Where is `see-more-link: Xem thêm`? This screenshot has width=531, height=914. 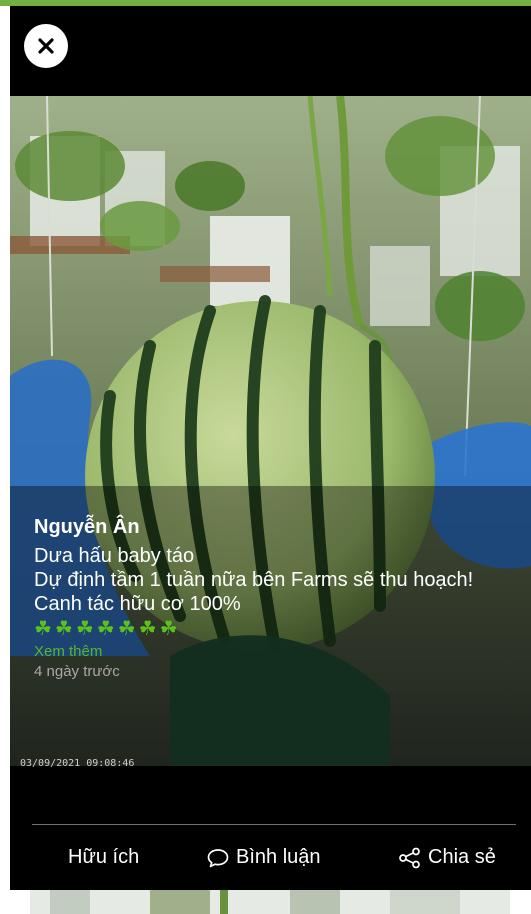
see-more-link: Xem thêm is located at coordinates (279, 652).